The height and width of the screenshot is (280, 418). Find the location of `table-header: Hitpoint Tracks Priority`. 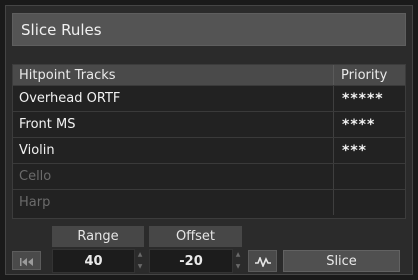

table-header: Hitpoint Tracks Priority is located at coordinates (209, 75).